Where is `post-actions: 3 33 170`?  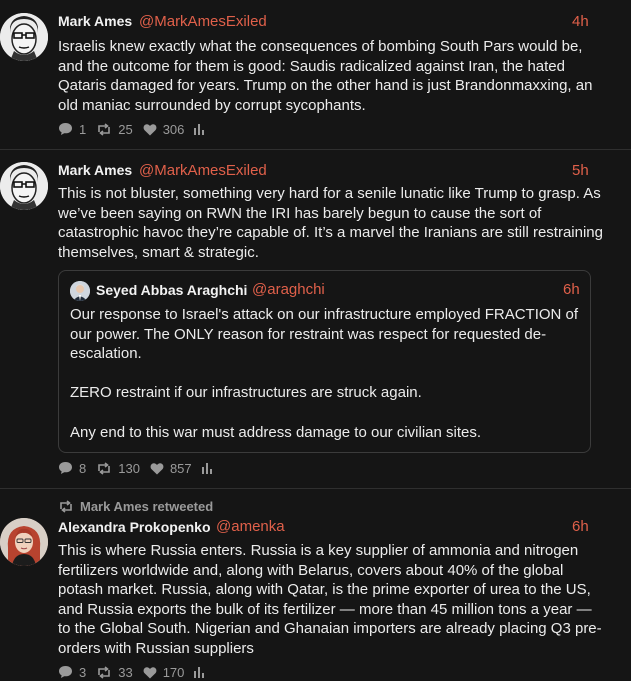 post-actions: 3 33 170 is located at coordinates (139, 672).